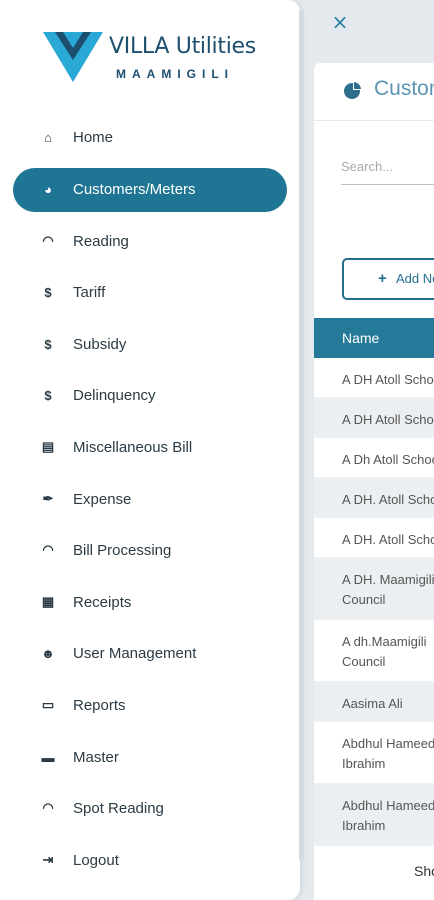  I want to click on nav-item-tariff: $ Tariff, so click(150, 293).